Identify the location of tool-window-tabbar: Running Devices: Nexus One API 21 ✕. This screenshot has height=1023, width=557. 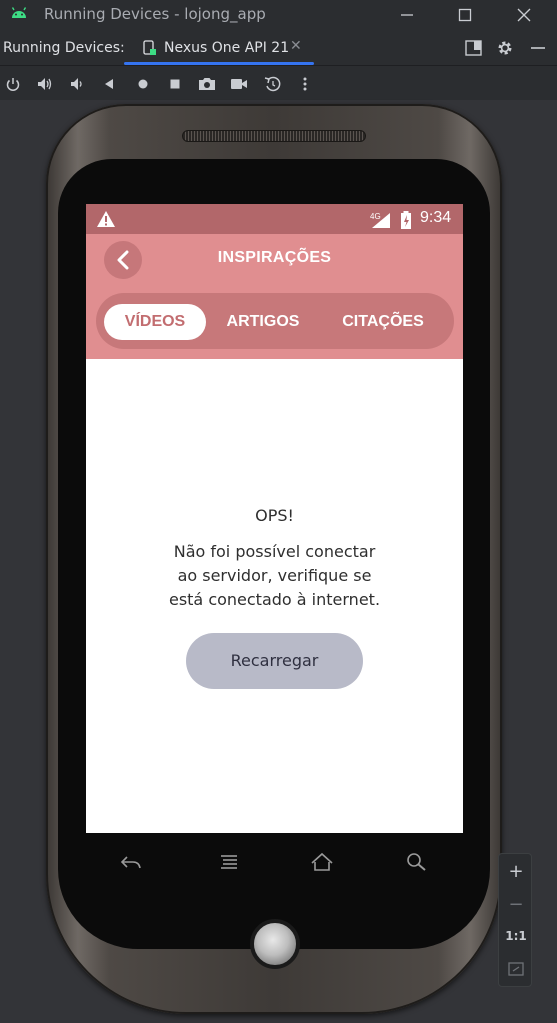
(278, 48).